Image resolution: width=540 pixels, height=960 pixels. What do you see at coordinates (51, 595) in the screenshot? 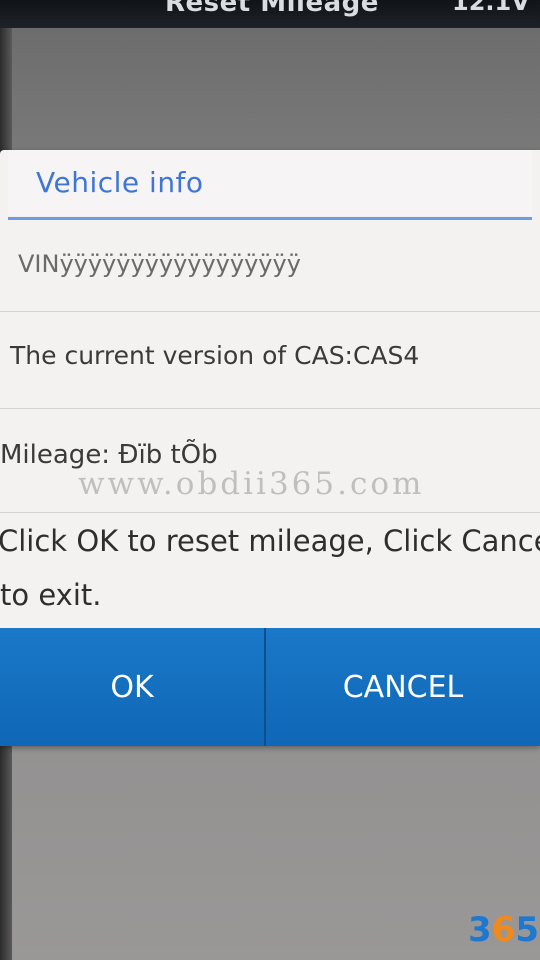
I see `message-line-2: to exit.` at bounding box center [51, 595].